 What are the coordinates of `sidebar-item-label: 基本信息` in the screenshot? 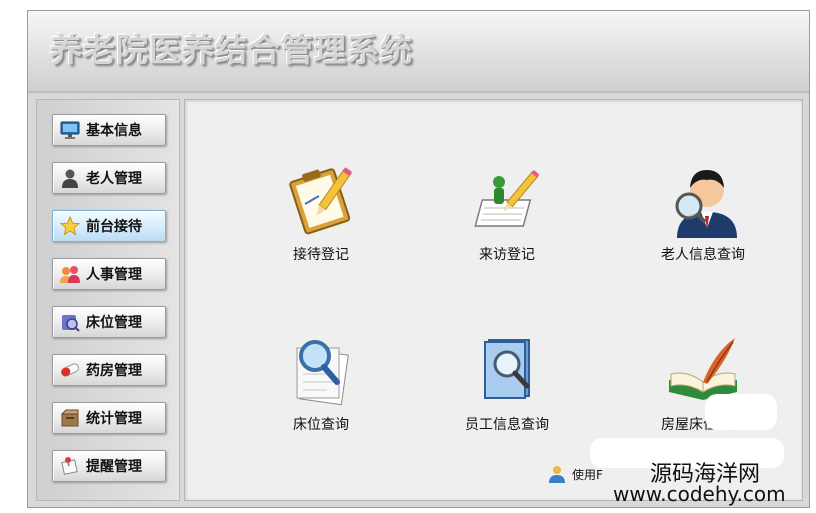 It's located at (114, 131).